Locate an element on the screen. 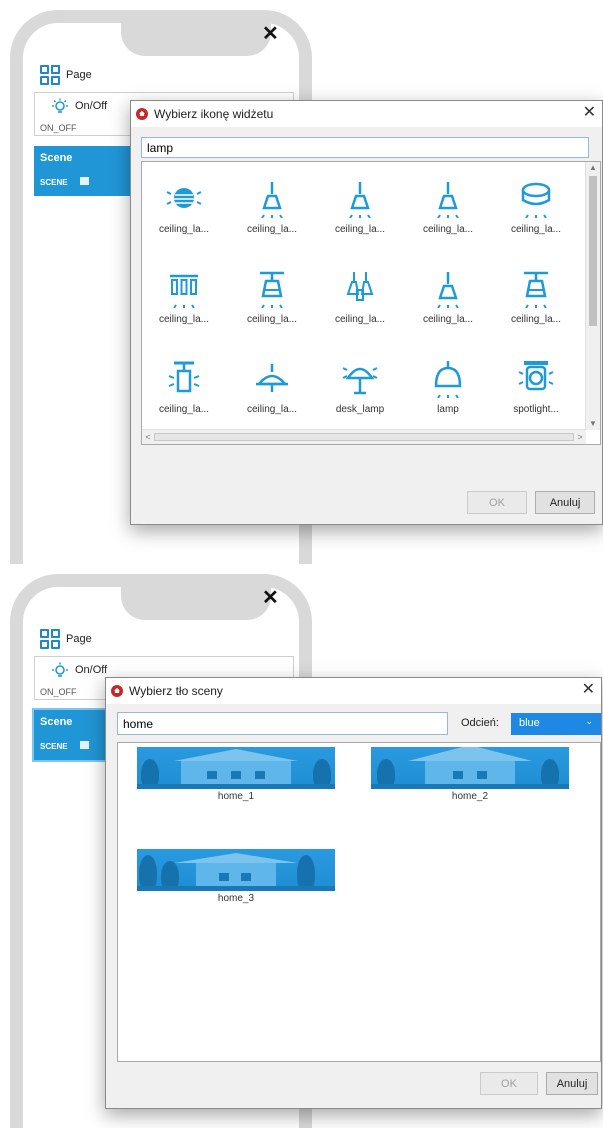 The width and height of the screenshot is (603, 1128). spotlight-icon is located at coordinates (536, 376).